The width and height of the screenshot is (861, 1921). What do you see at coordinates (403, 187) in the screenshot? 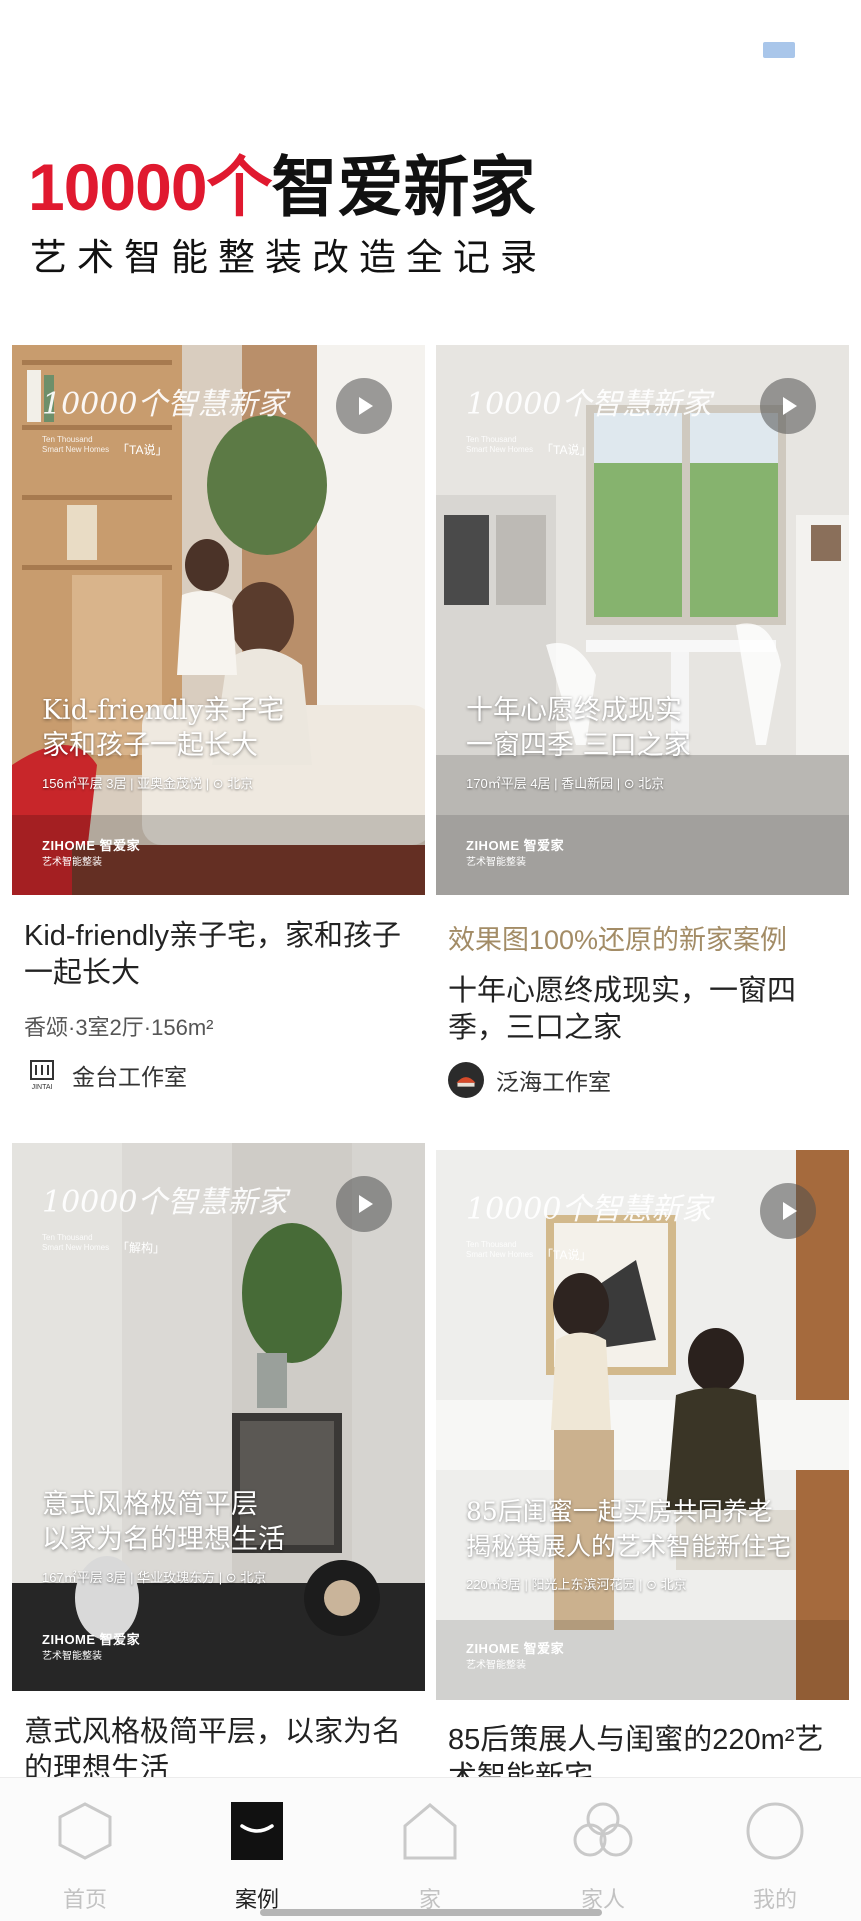
I see `hero-title-text: 智爱新家` at bounding box center [403, 187].